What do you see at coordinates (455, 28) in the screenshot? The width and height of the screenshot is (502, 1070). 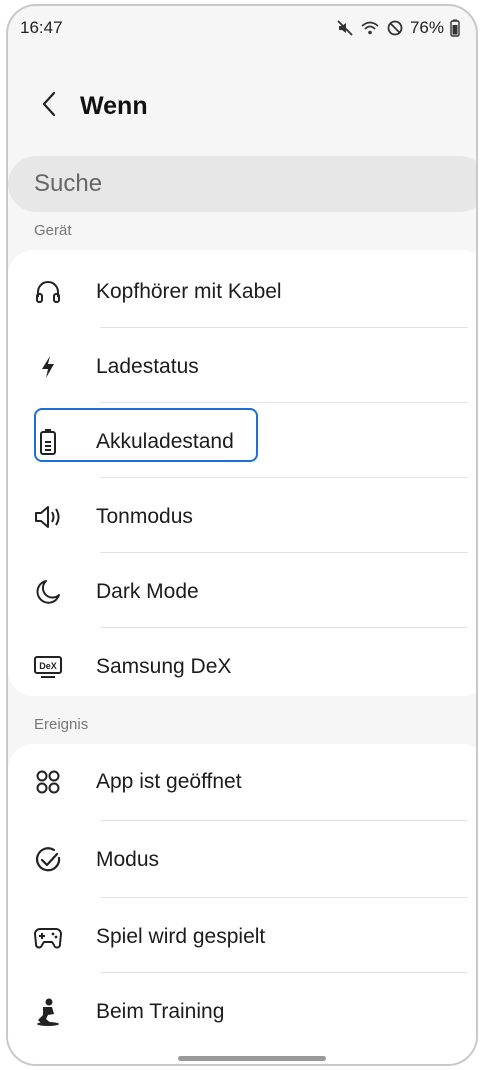 I see `status-battery-icon` at bounding box center [455, 28].